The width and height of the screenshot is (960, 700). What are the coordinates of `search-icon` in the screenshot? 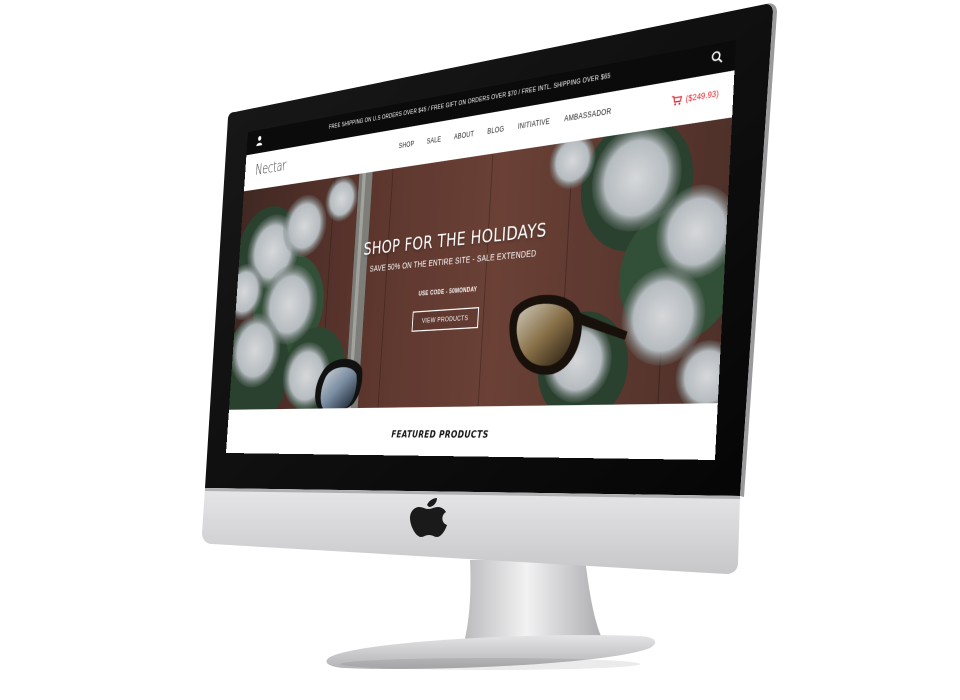 It's located at (717, 57).